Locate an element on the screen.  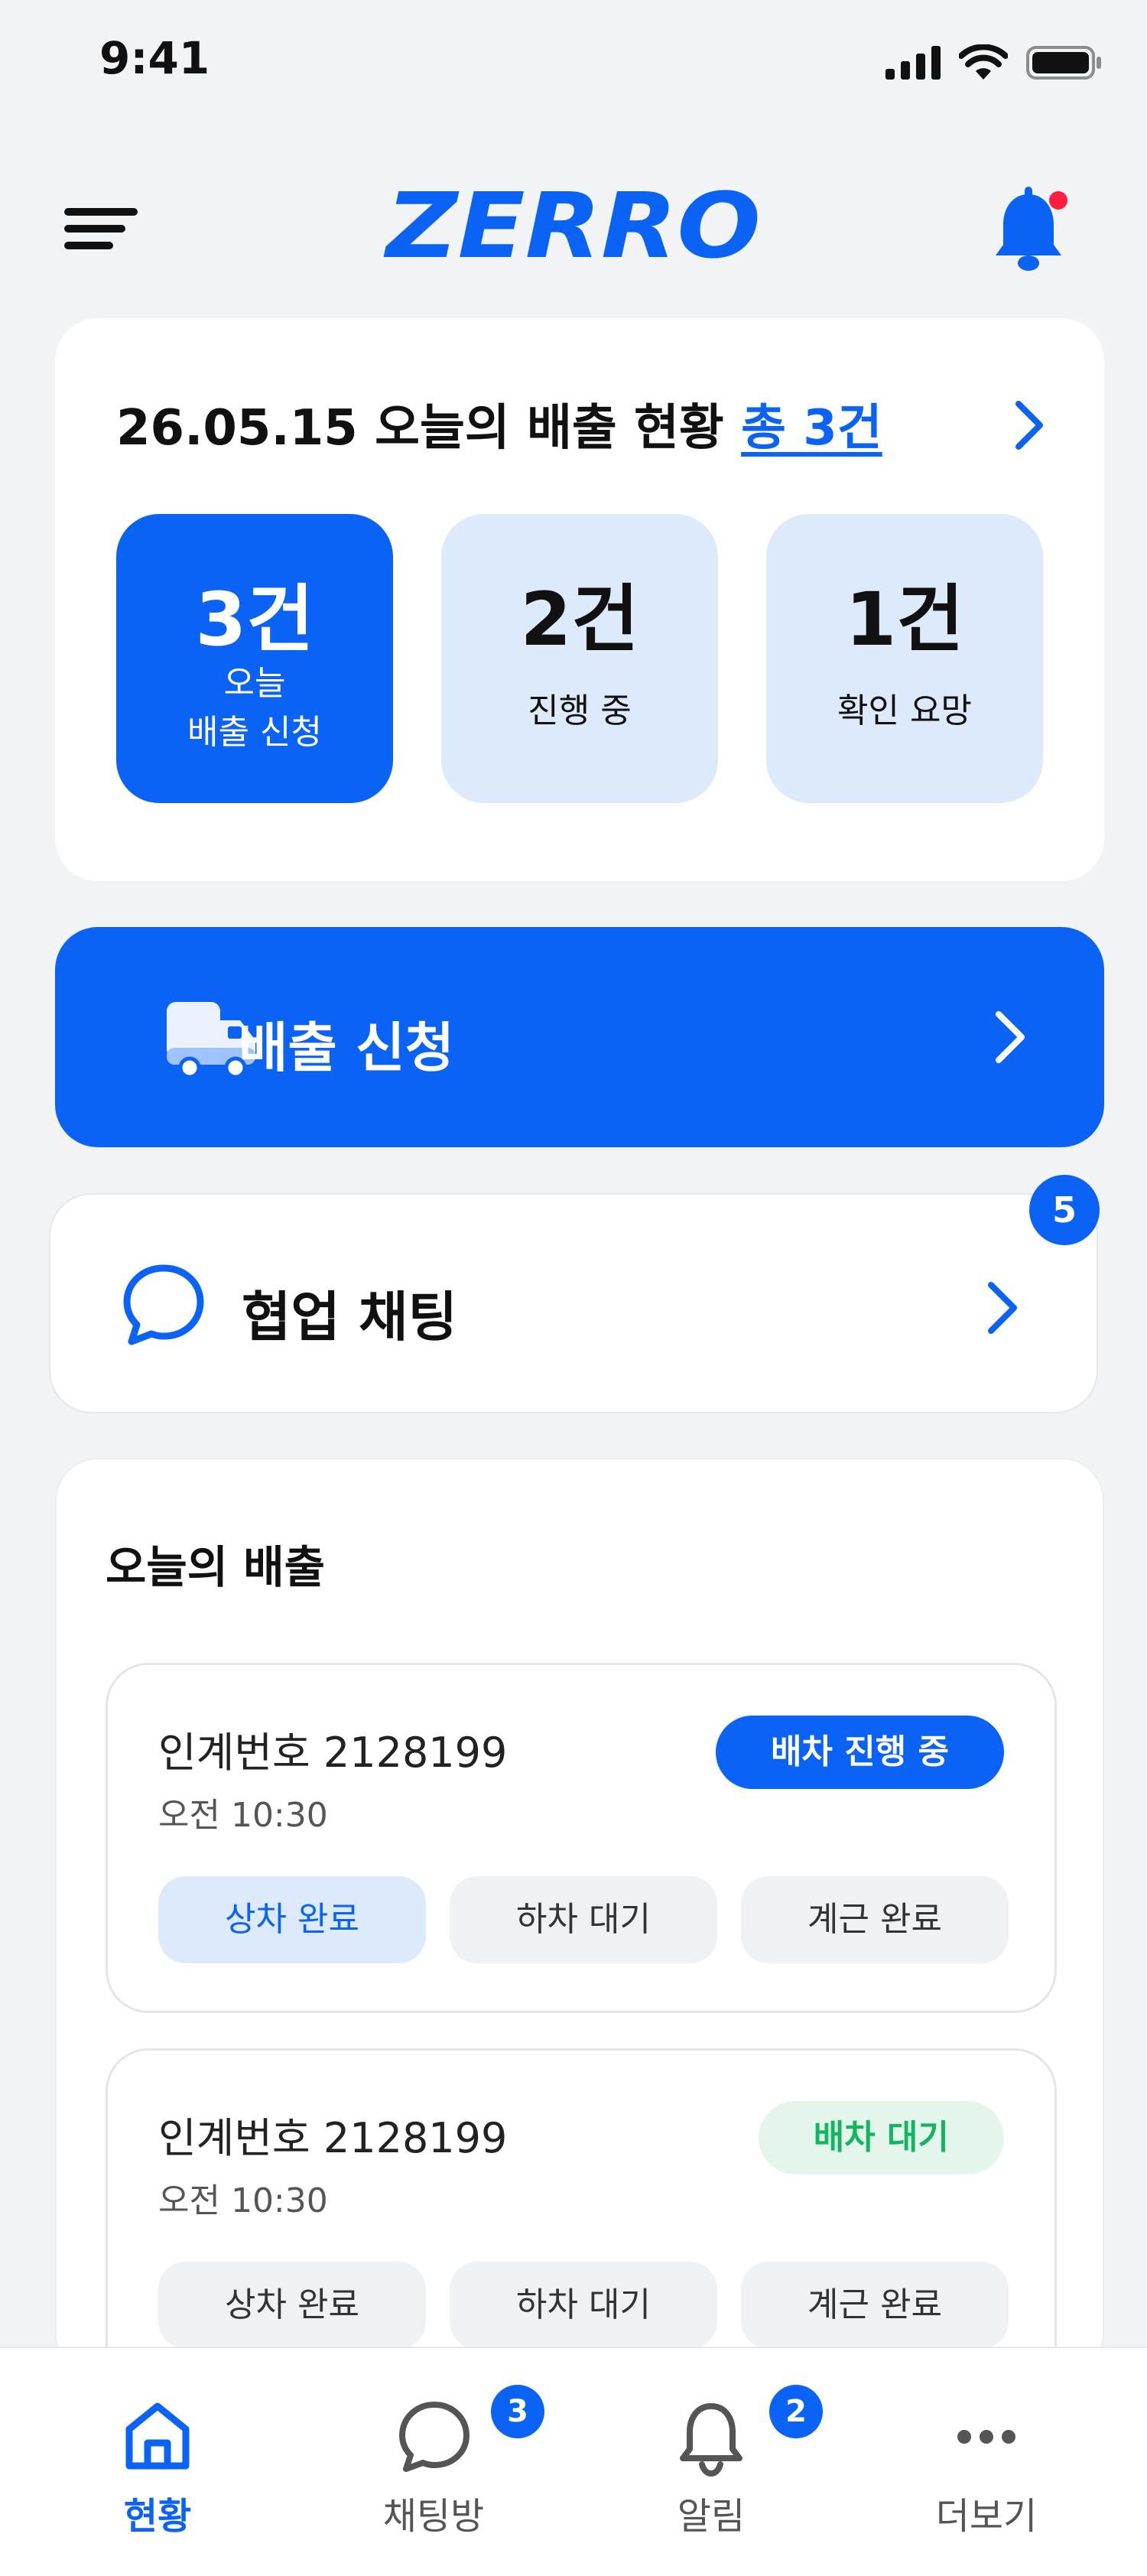
stat-in-progress: 2건 진행 중 is located at coordinates (579, 658).